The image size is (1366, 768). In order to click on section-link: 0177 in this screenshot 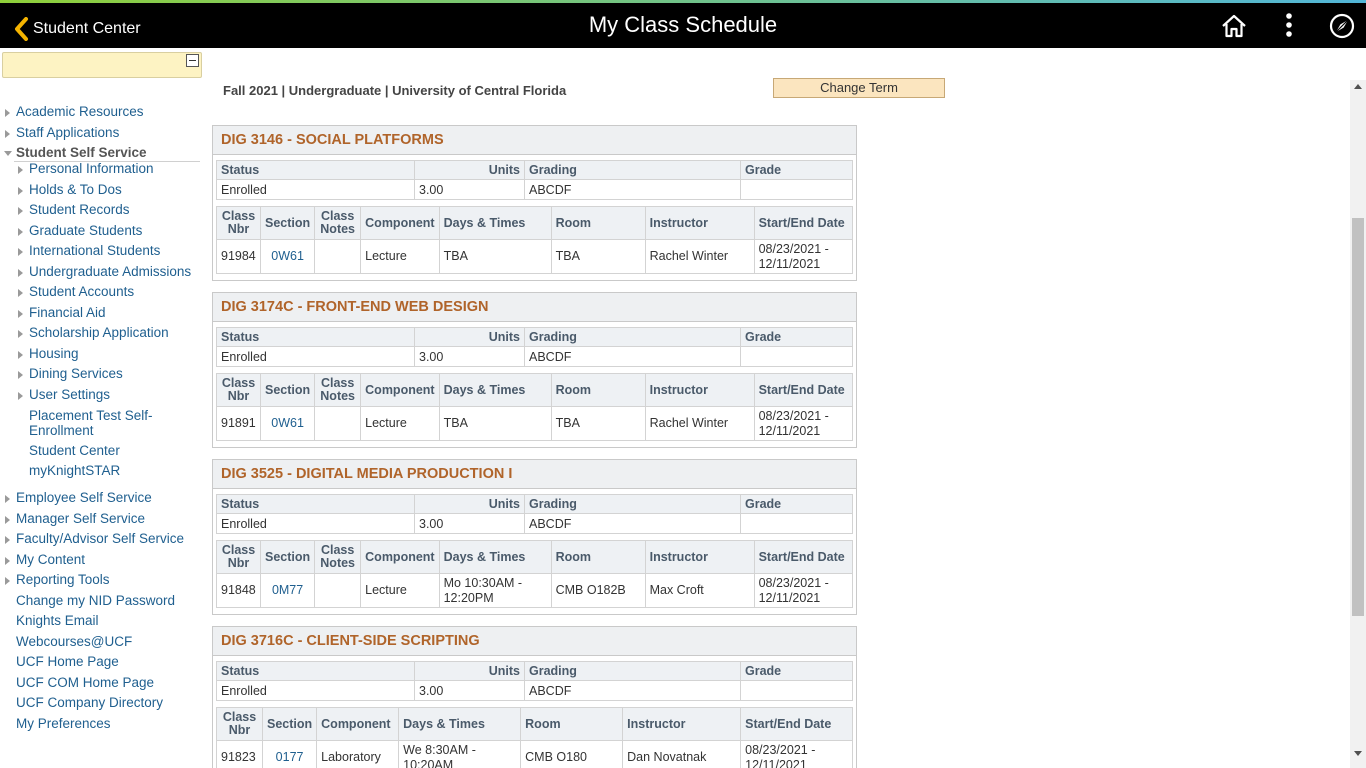, I will do `click(289, 754)`.